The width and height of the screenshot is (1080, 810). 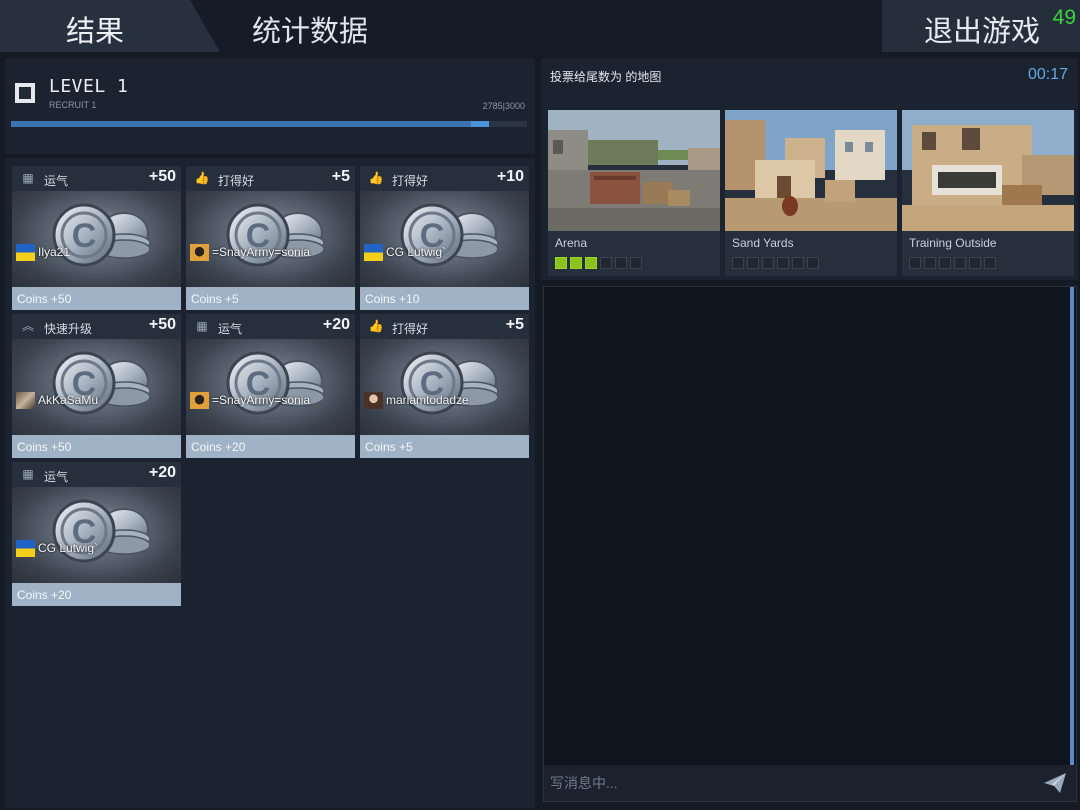 What do you see at coordinates (953, 243) in the screenshot?
I see `map-name-training-outside: Training Outside` at bounding box center [953, 243].